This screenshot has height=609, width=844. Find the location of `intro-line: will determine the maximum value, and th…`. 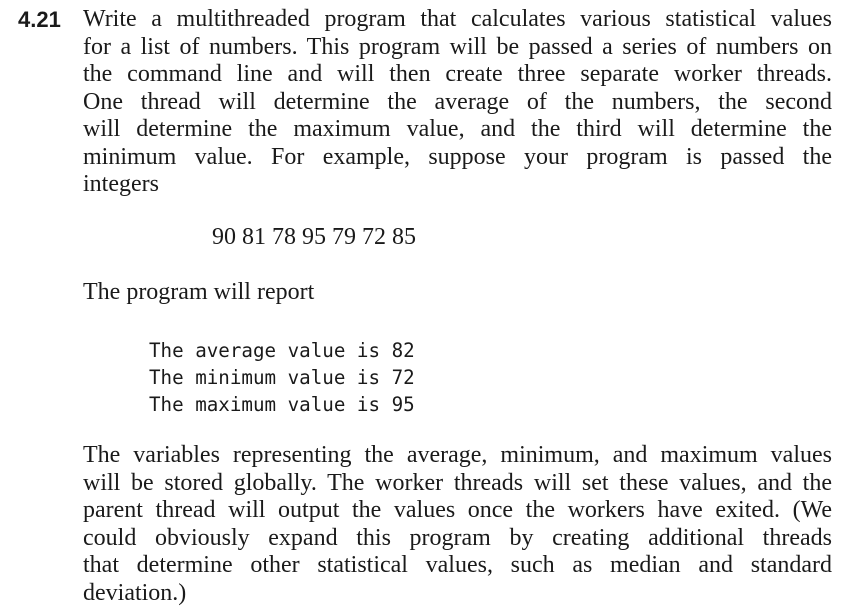

intro-line: will determine the maximum value, and th… is located at coordinates (457, 129).